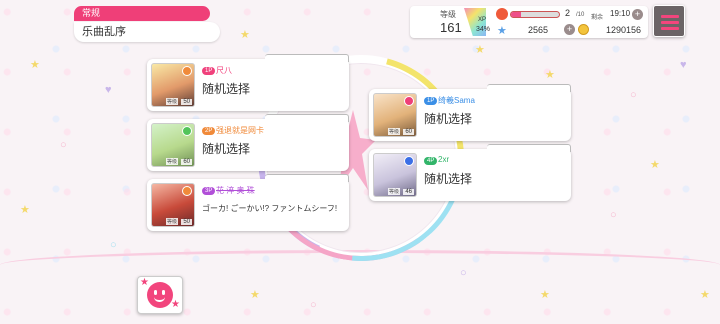 The image size is (720, 324). What do you see at coordinates (235, 190) in the screenshot?
I see `player-name: 花 淬 奥 珠` at bounding box center [235, 190].